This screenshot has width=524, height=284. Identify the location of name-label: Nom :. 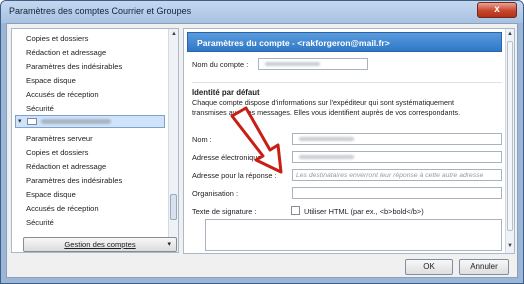
(202, 139).